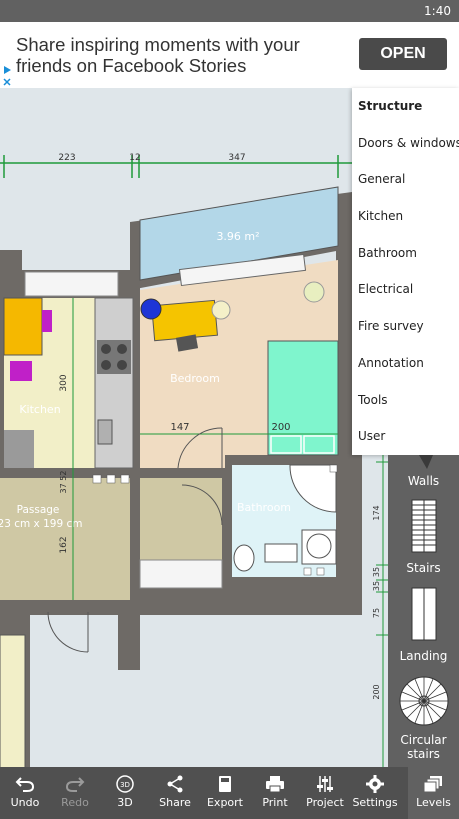  I want to click on menu-item-general: General, so click(405, 179).